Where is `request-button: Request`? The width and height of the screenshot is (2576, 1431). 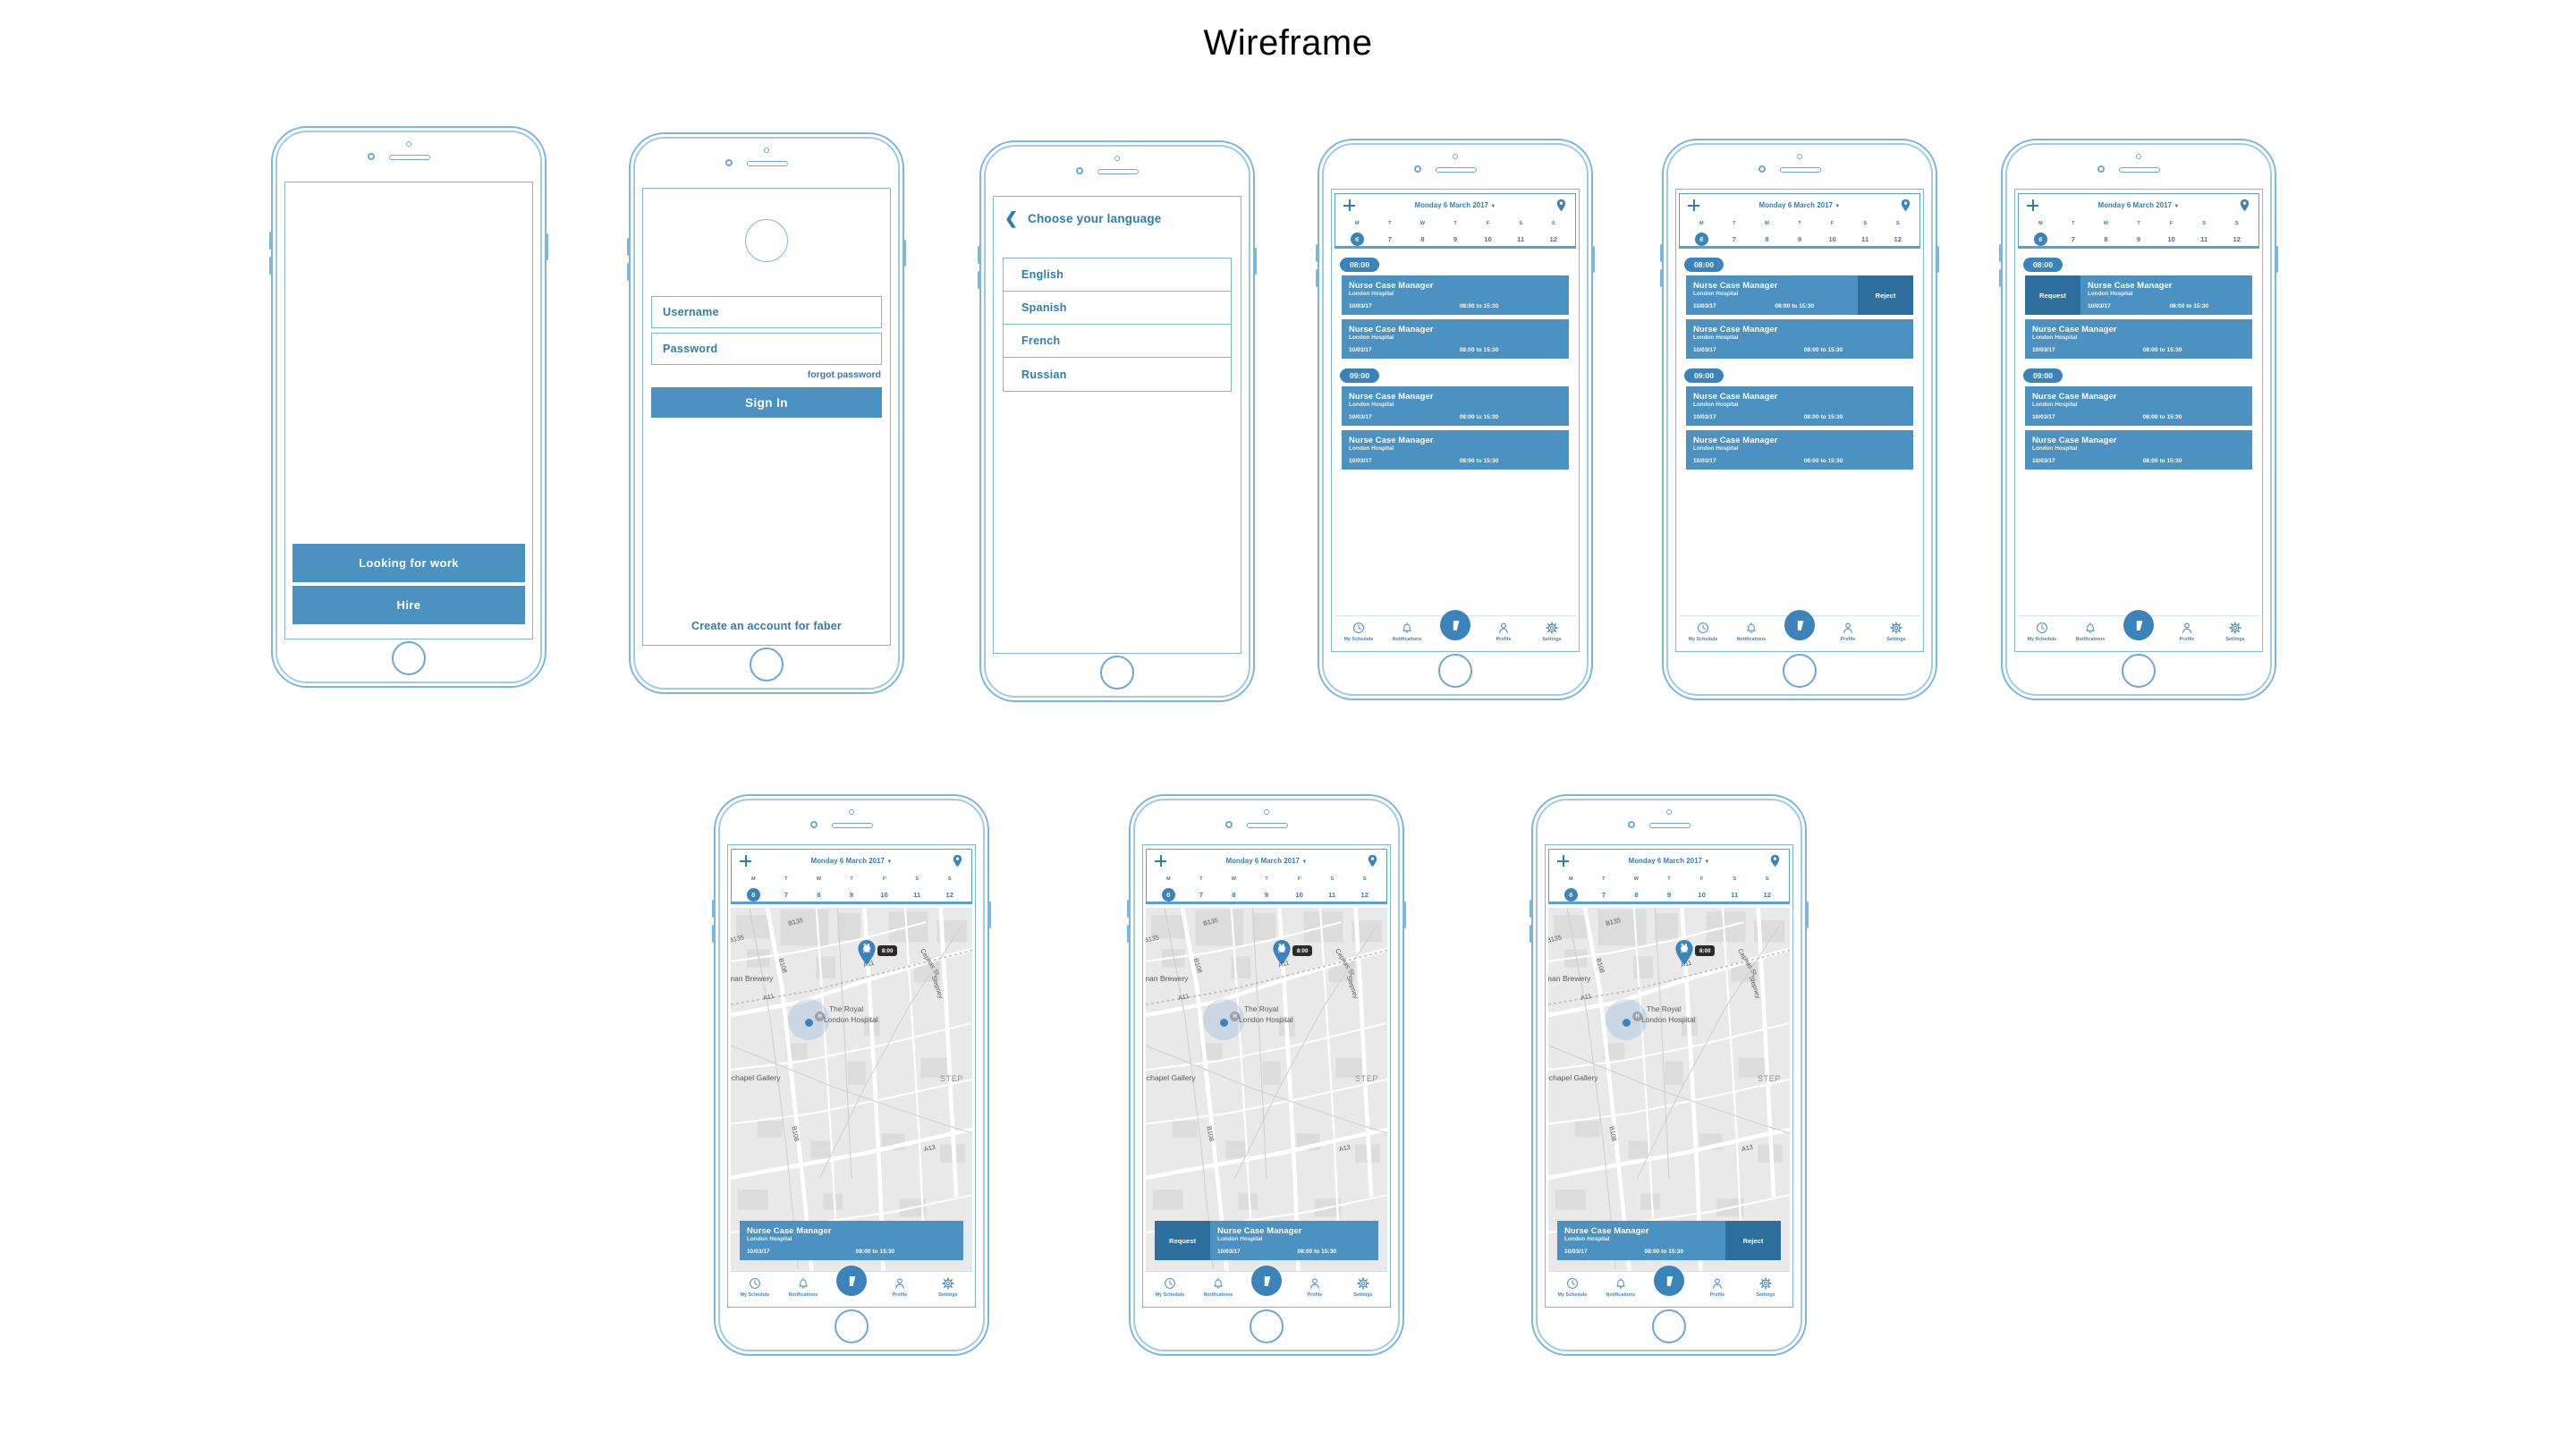 request-button: Request is located at coordinates (1182, 1240).